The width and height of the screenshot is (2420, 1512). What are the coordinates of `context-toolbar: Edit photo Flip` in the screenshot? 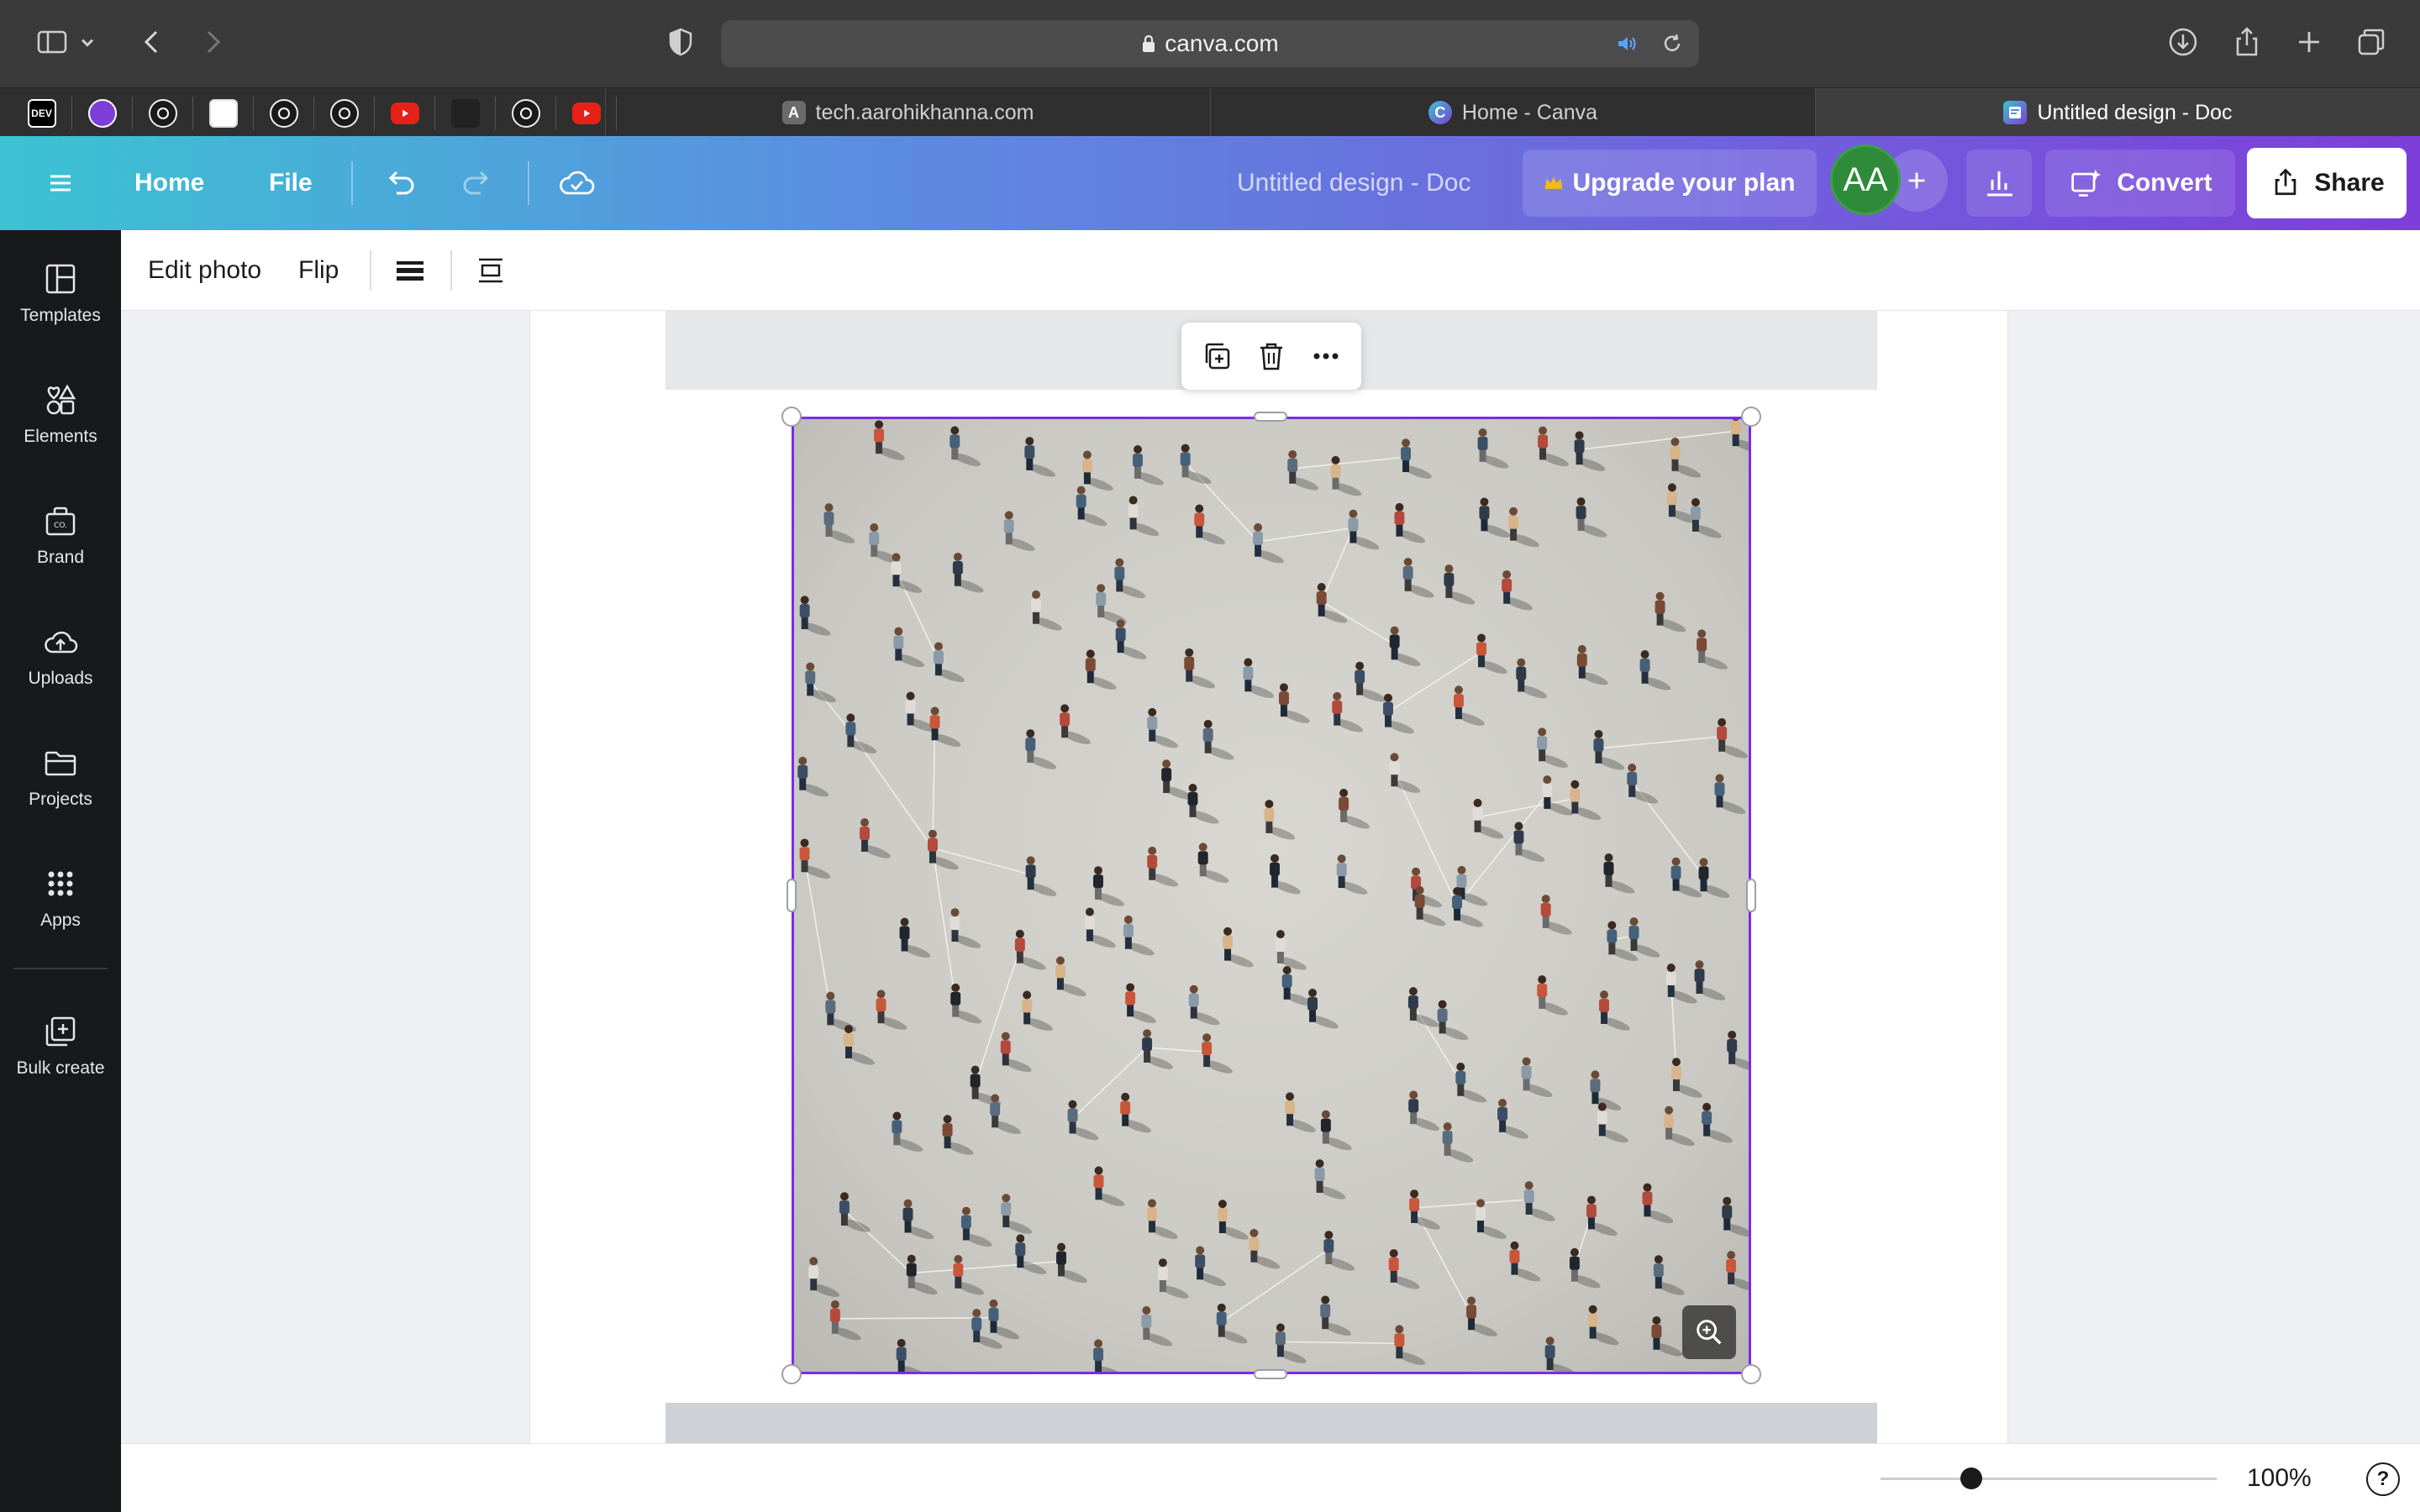 It's located at (1270, 270).